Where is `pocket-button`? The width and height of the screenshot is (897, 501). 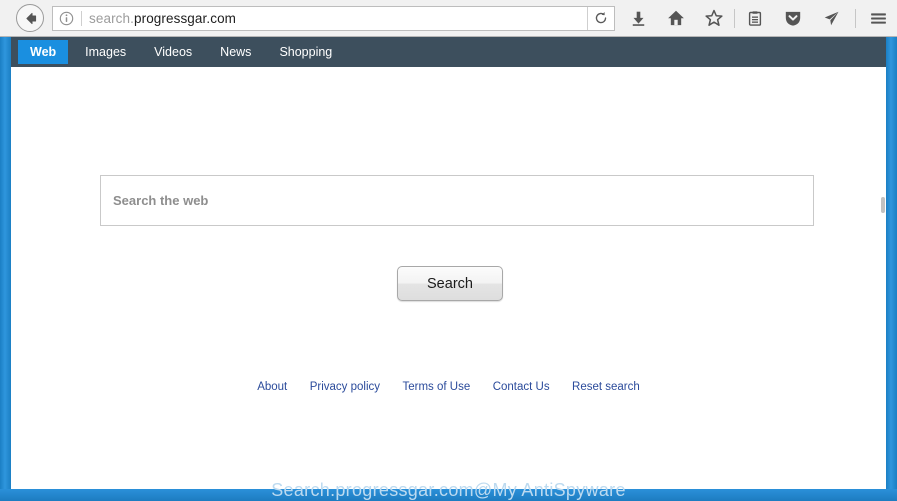
pocket-button is located at coordinates (793, 18).